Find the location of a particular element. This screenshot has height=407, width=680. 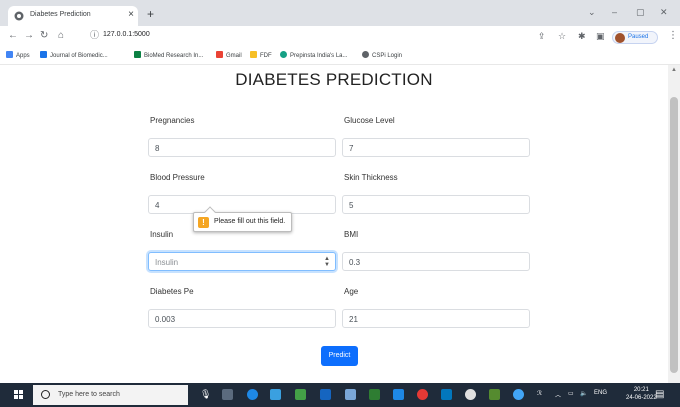

glucose-level-label: Glucose Level is located at coordinates (369, 120).